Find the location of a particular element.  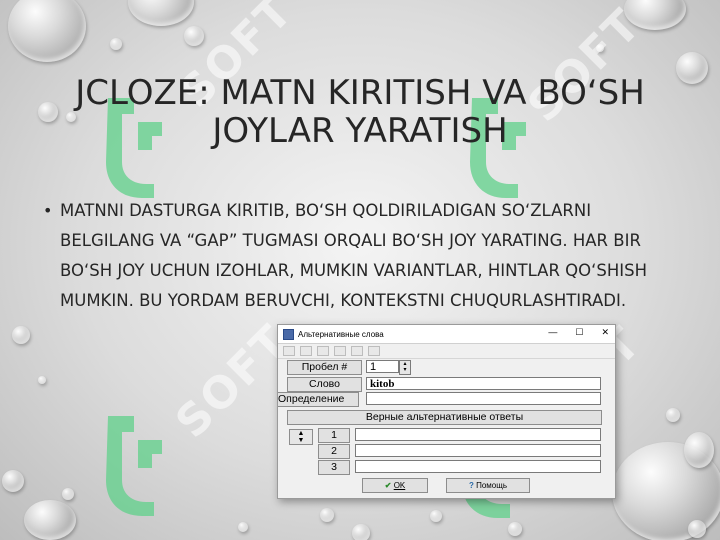

reorder-arrows-icon: ▲ ▼ is located at coordinates (301, 437).